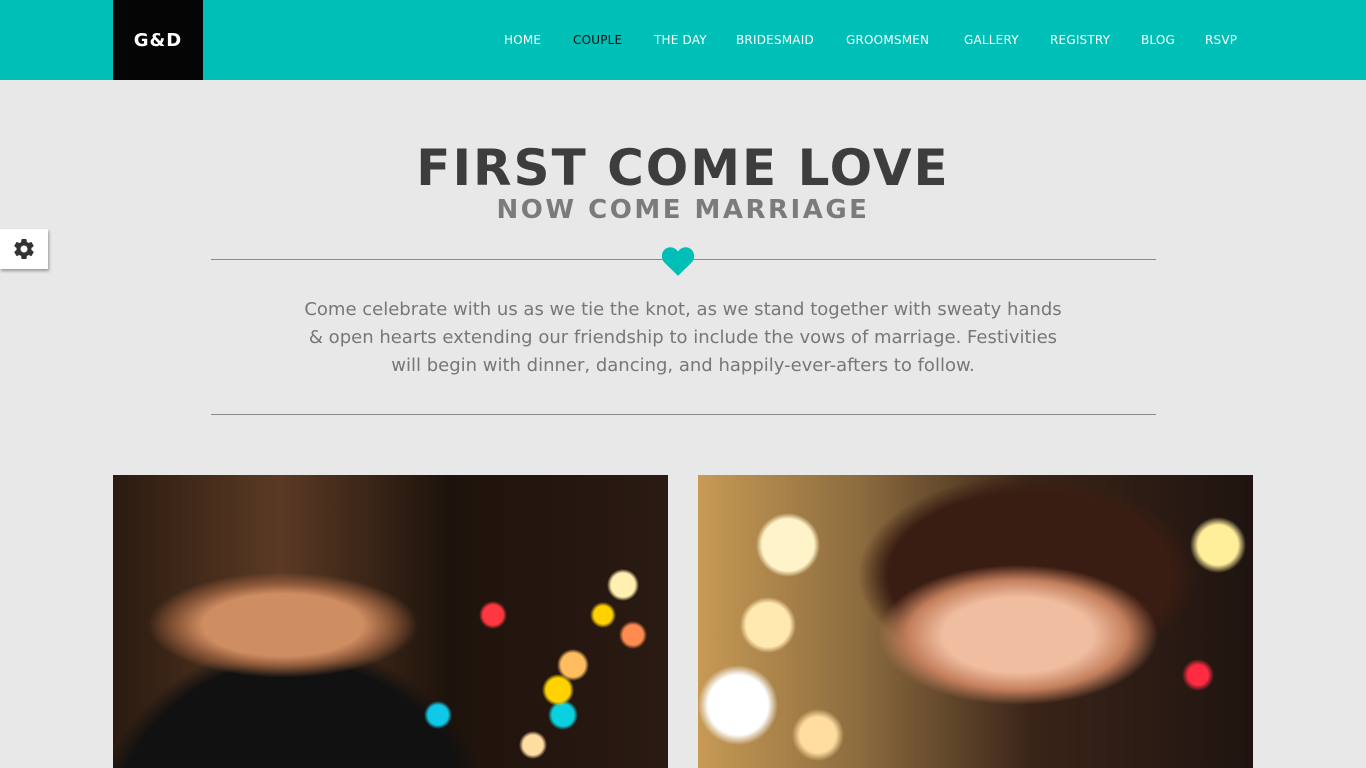 This screenshot has height=768, width=1366. I want to click on heart-icon, so click(678, 261).